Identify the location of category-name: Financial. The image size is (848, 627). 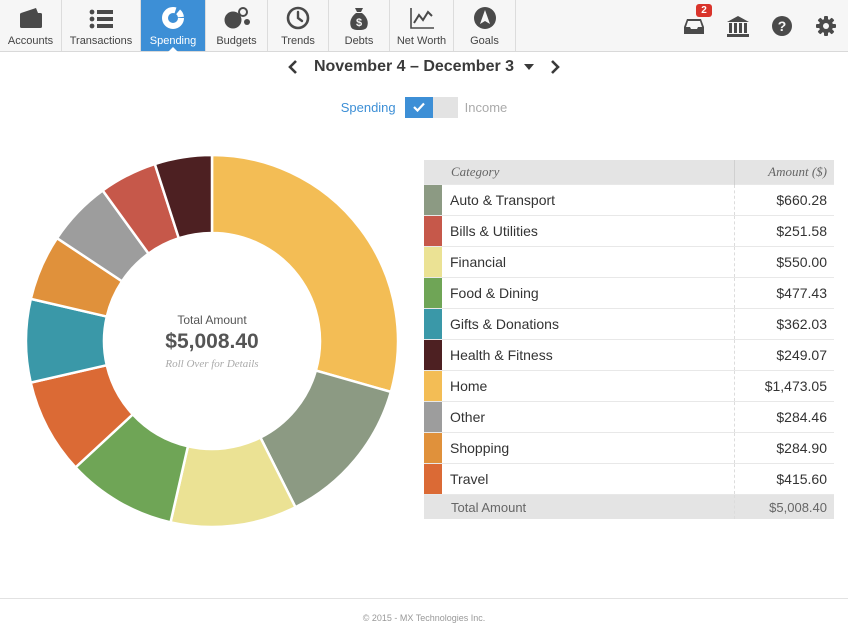
(588, 262).